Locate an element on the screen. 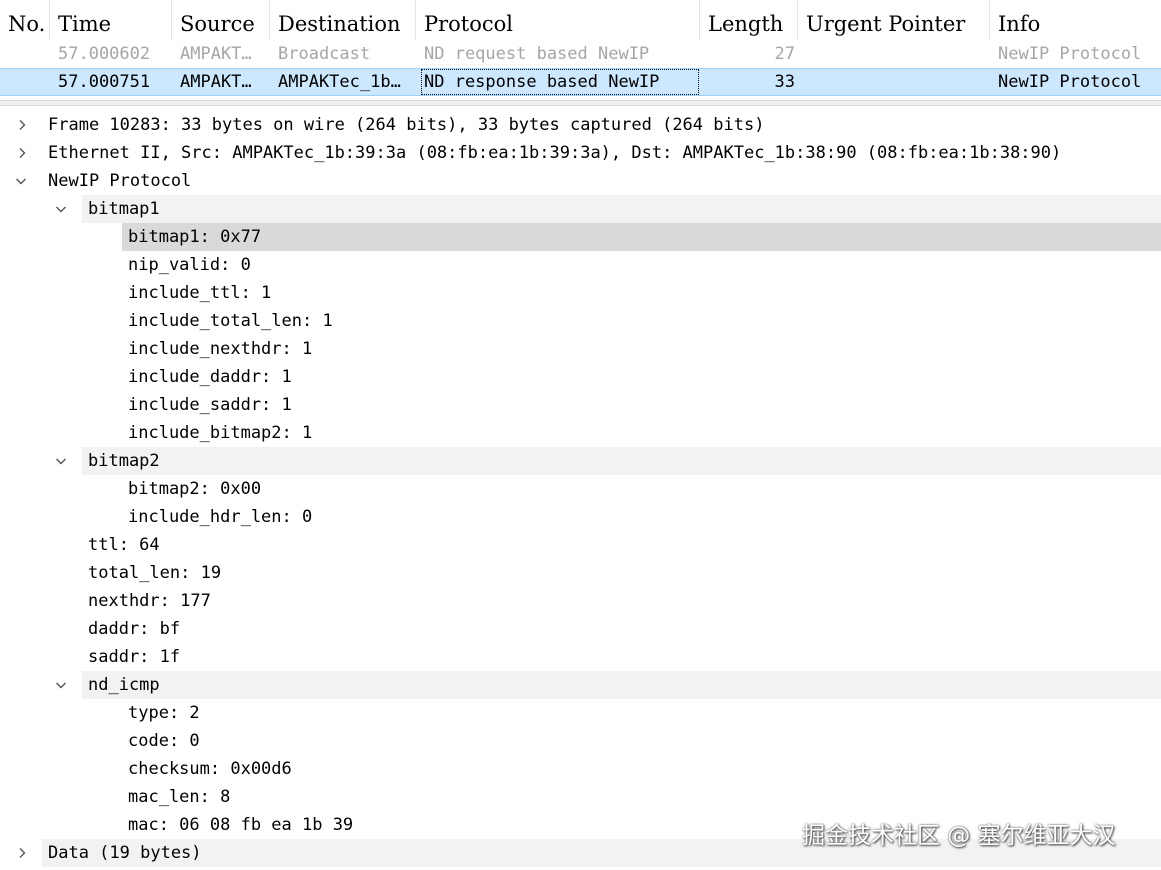 This screenshot has height=870, width=1161. tree-item-bitmap2: bitmap2 is located at coordinates (608, 461).